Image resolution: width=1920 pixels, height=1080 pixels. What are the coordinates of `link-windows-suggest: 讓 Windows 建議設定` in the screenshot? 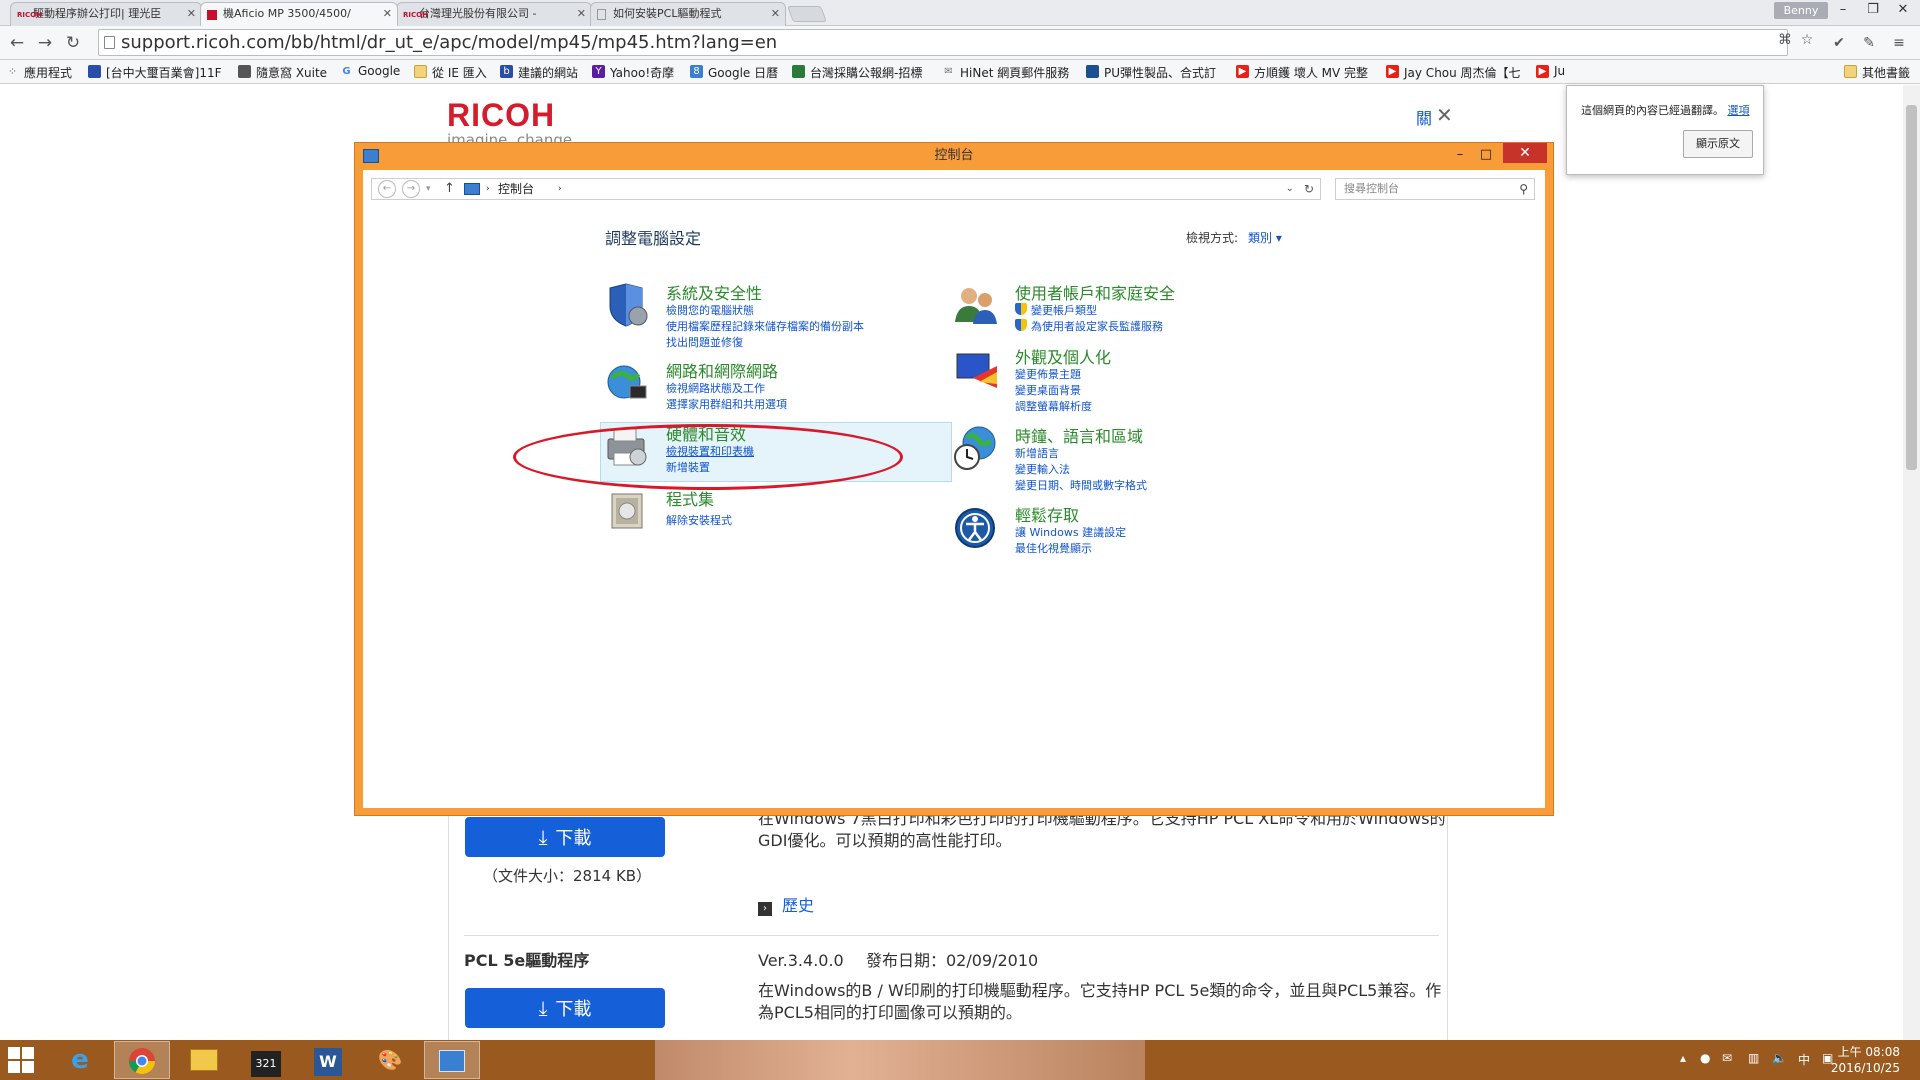 It's located at (1070, 532).